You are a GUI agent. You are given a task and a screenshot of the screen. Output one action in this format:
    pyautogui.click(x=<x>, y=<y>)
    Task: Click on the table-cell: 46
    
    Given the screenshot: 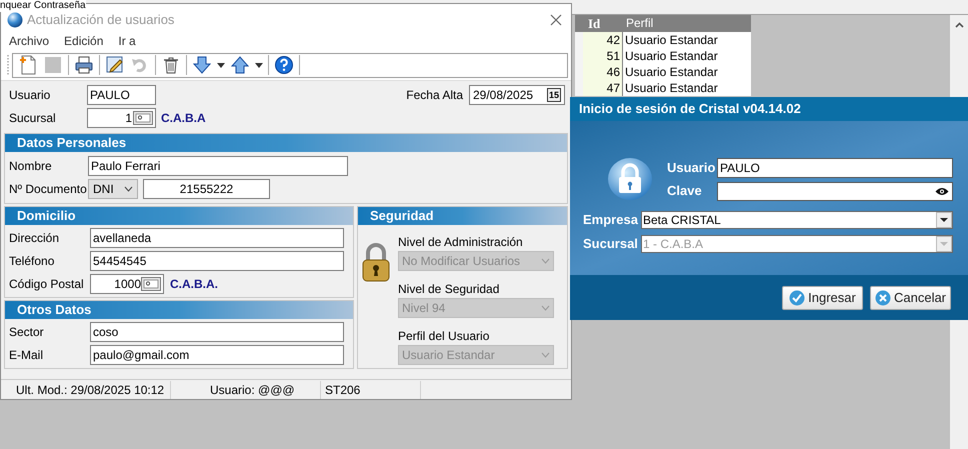 What is the action you would take?
    pyautogui.click(x=603, y=72)
    